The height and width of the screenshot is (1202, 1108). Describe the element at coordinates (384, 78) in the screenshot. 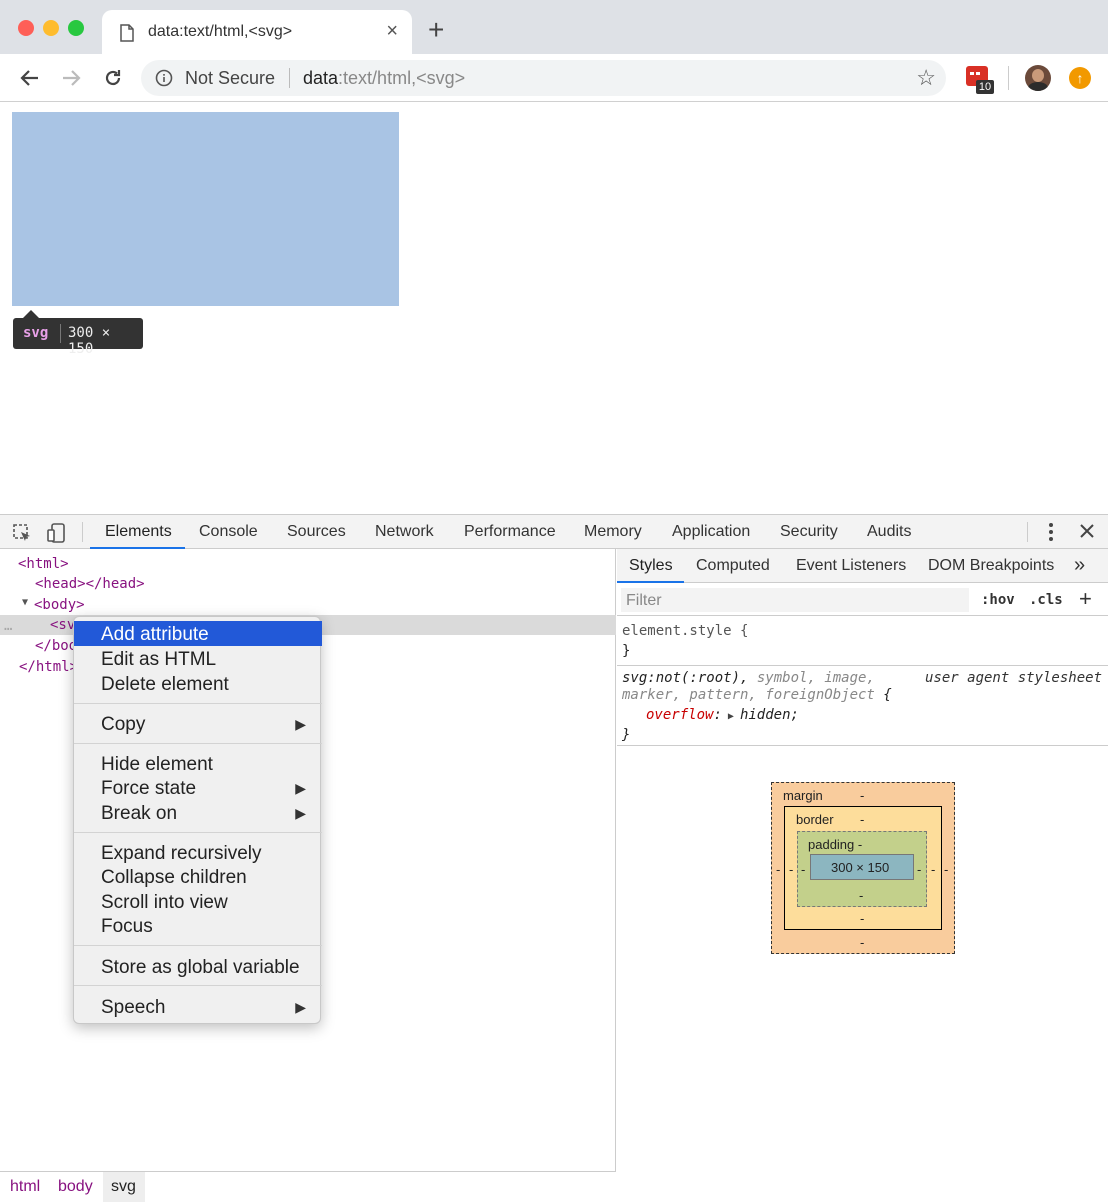

I see `url-text: data:text/html,<svg>` at that location.